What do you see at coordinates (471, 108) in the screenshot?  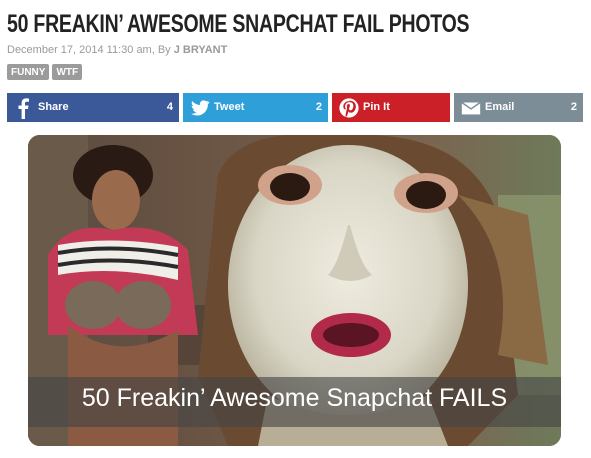 I see `envelope-icon` at bounding box center [471, 108].